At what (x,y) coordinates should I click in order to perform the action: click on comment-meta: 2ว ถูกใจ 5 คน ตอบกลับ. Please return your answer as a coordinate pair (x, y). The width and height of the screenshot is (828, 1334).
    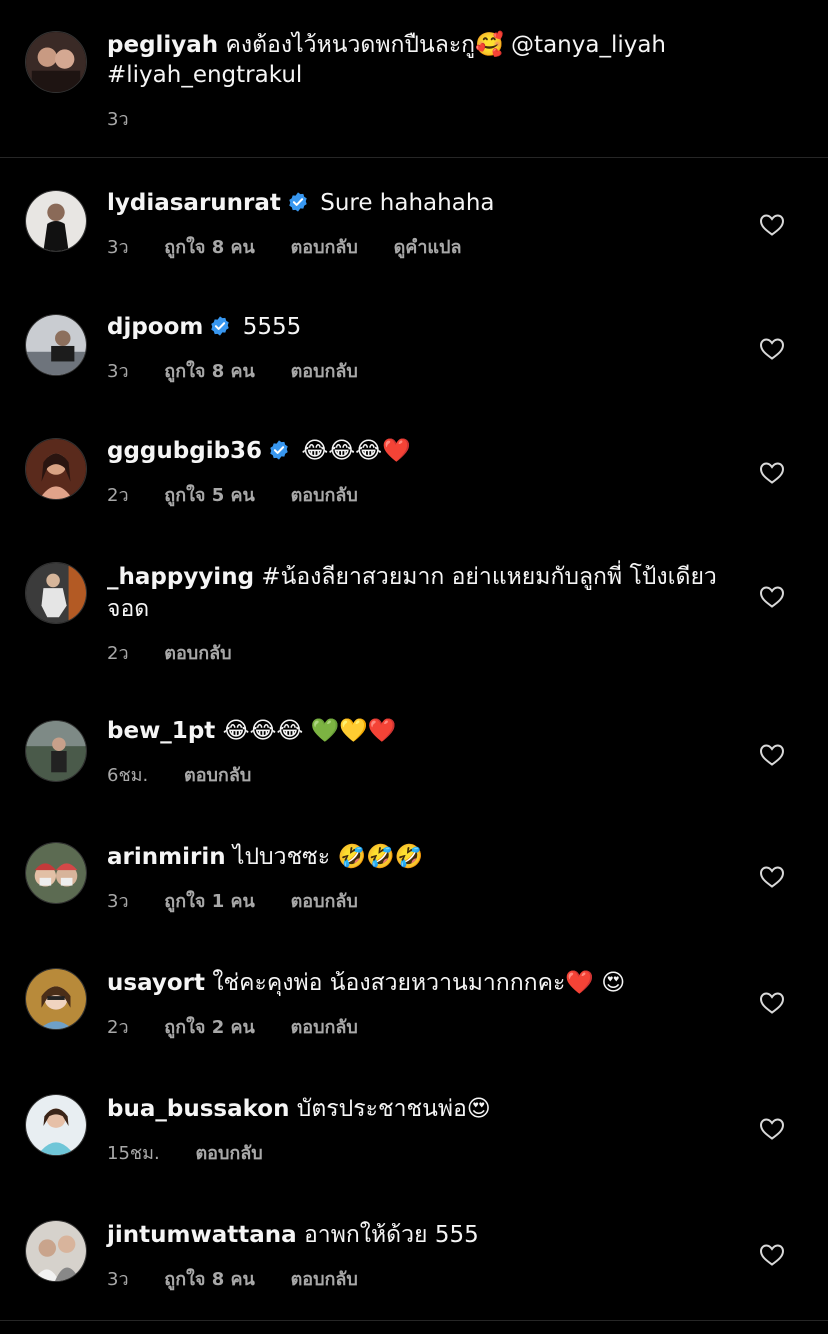
    Looking at the image, I should click on (247, 494).